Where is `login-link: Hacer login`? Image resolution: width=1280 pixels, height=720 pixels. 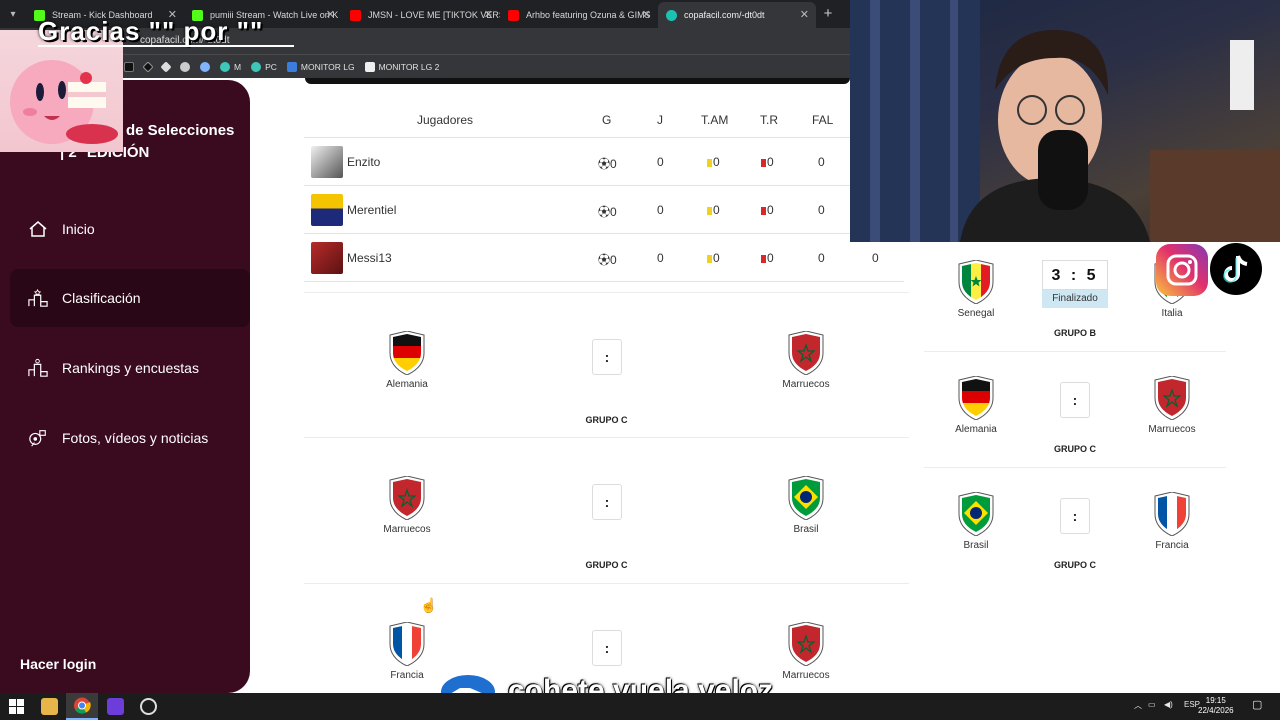 login-link: Hacer login is located at coordinates (58, 664).